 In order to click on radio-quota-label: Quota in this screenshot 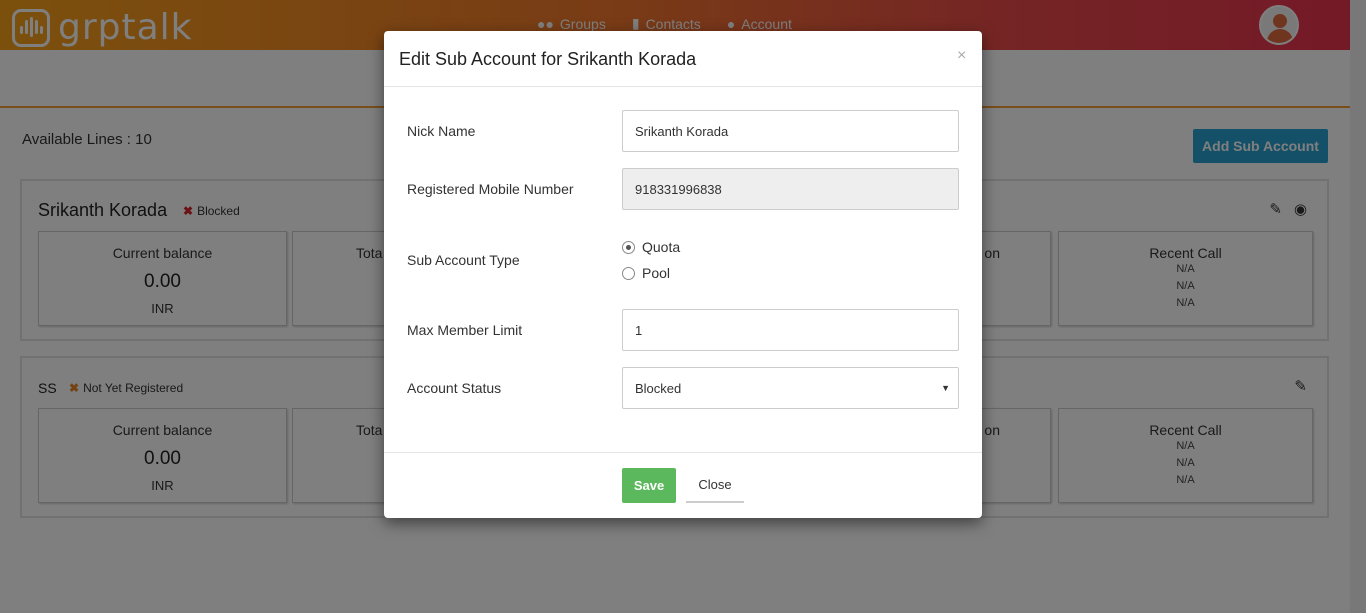, I will do `click(661, 247)`.